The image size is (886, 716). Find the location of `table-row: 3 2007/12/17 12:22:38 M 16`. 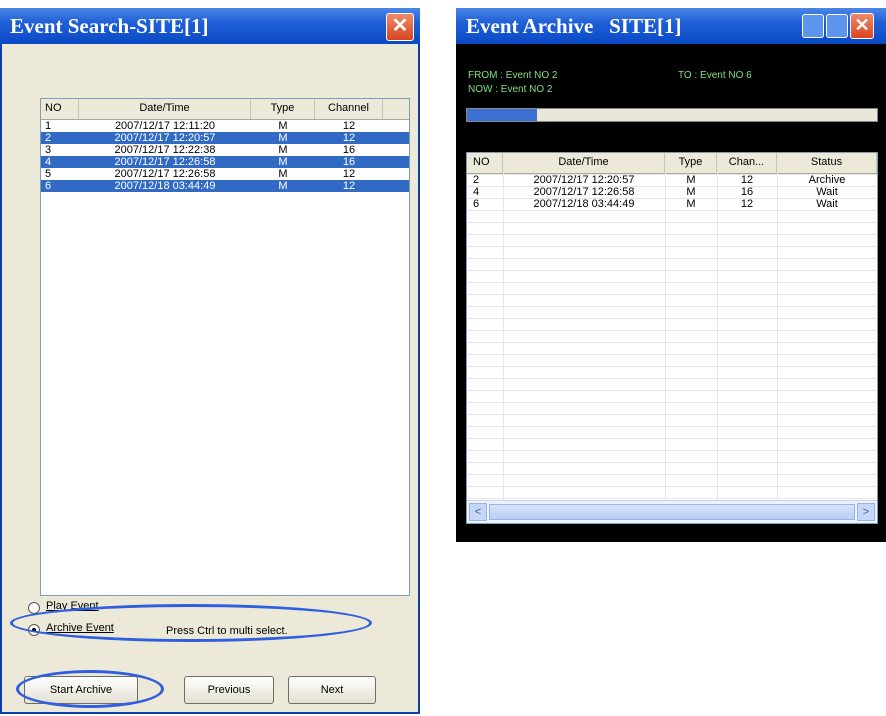

table-row: 3 2007/12/17 12:22:38 M 16 is located at coordinates (225, 150).